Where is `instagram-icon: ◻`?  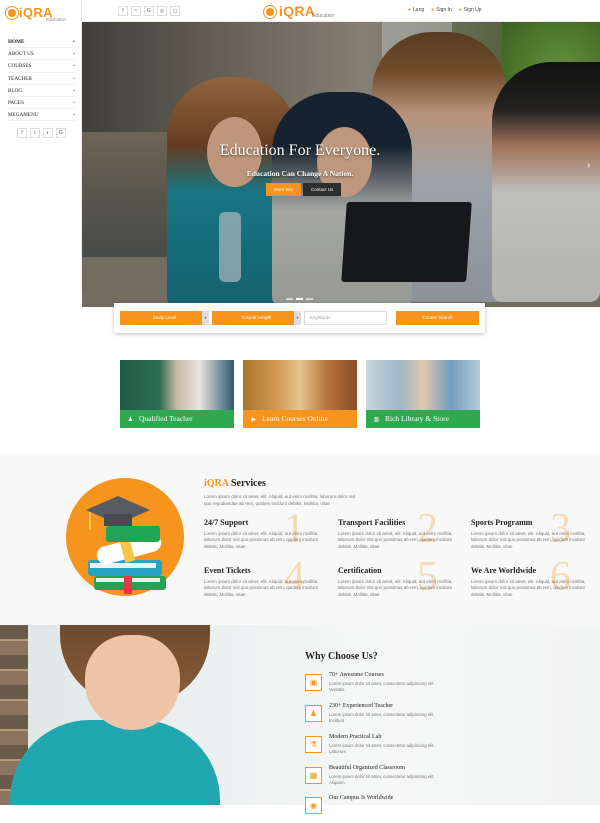 instagram-icon: ◻ is located at coordinates (175, 11).